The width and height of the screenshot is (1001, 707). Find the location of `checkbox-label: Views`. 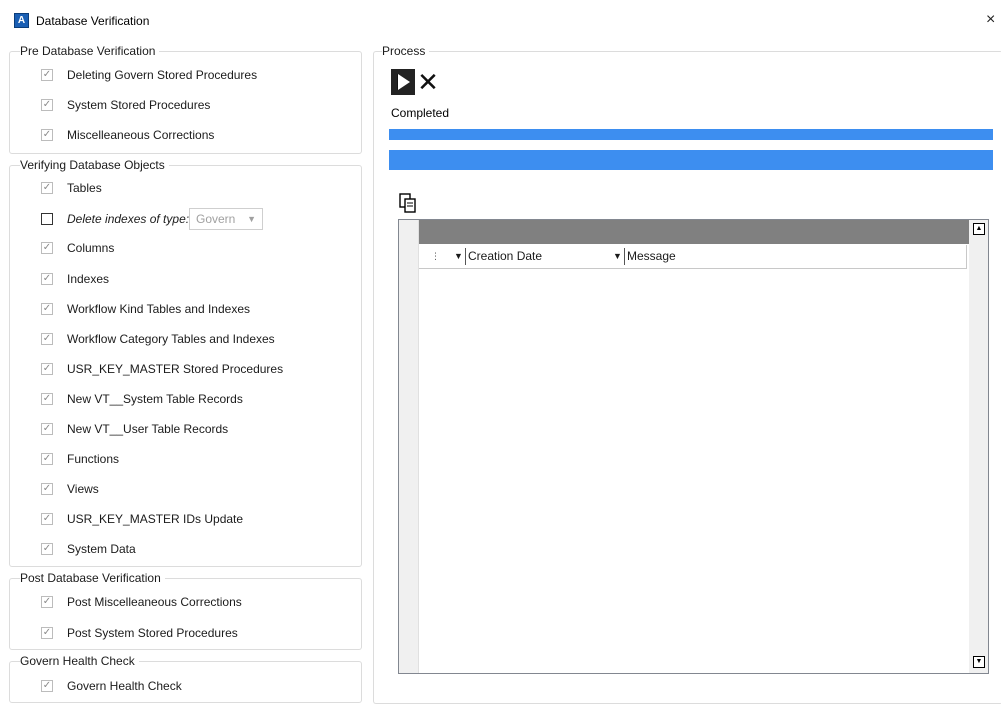

checkbox-label: Views is located at coordinates (83, 489).